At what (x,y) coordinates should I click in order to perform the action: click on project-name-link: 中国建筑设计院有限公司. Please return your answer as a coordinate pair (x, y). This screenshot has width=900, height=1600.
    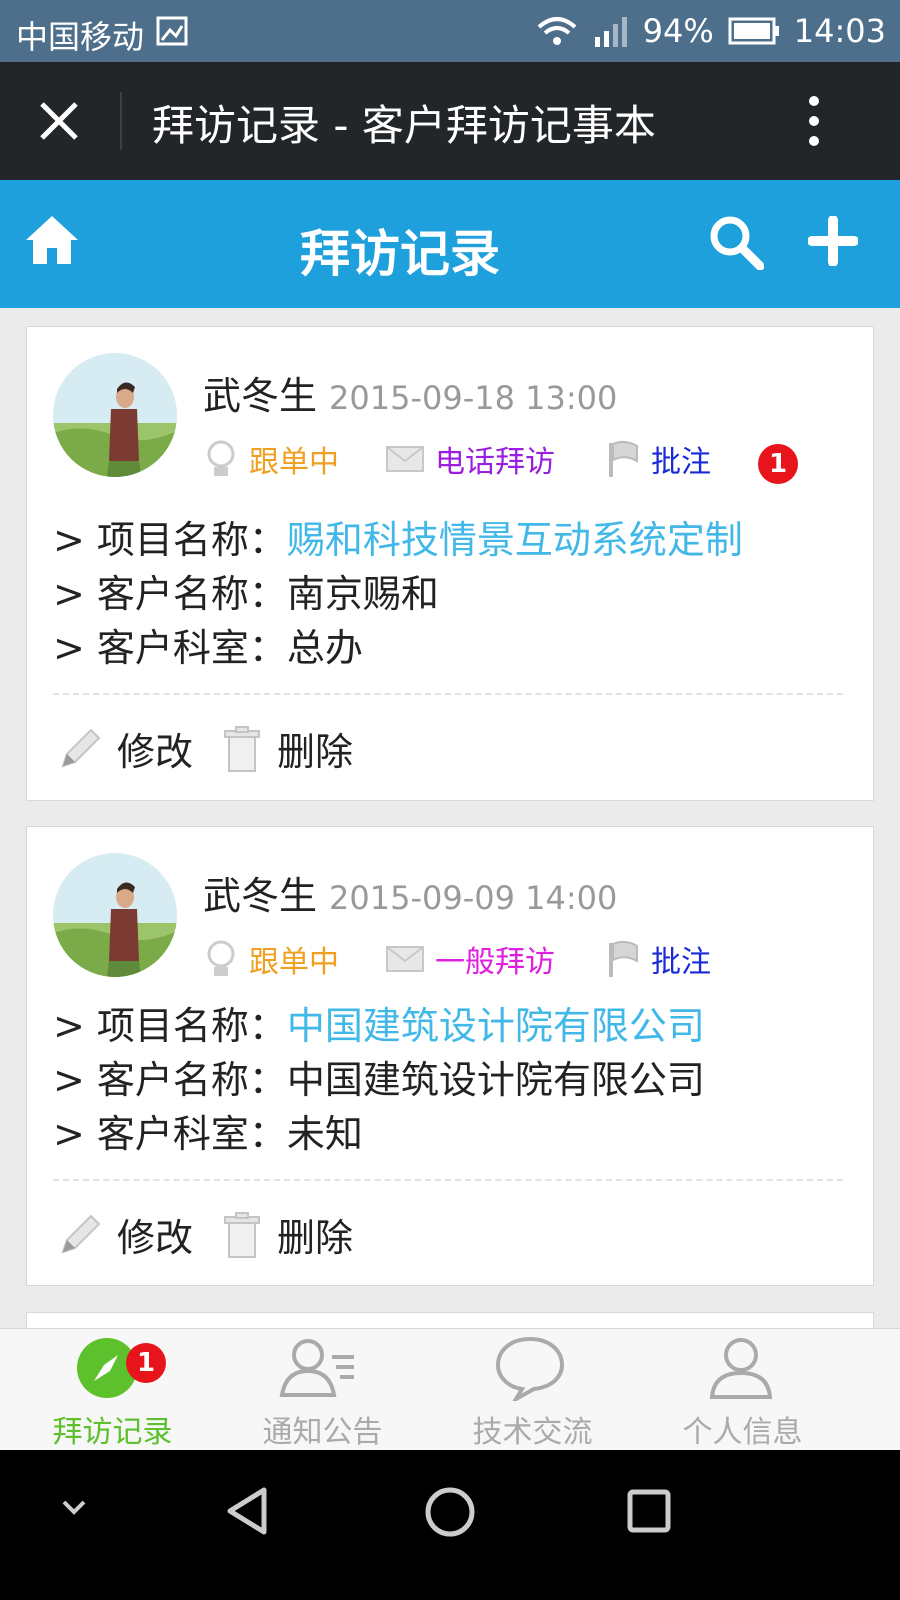
    Looking at the image, I should click on (496, 1026).